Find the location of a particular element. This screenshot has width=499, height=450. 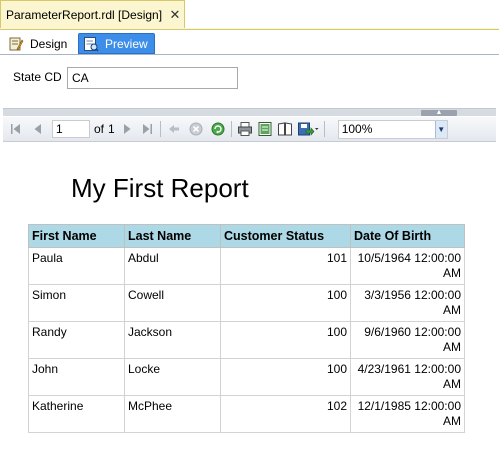

document-tab-title: ParameterReport.rdl [Design] is located at coordinates (84, 14).